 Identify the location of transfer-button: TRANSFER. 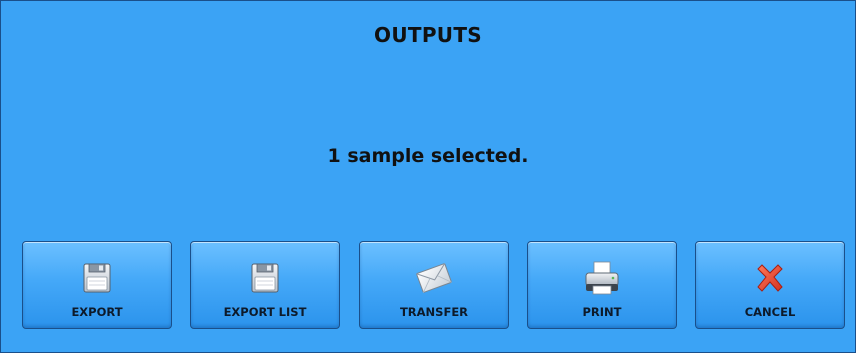
(434, 285).